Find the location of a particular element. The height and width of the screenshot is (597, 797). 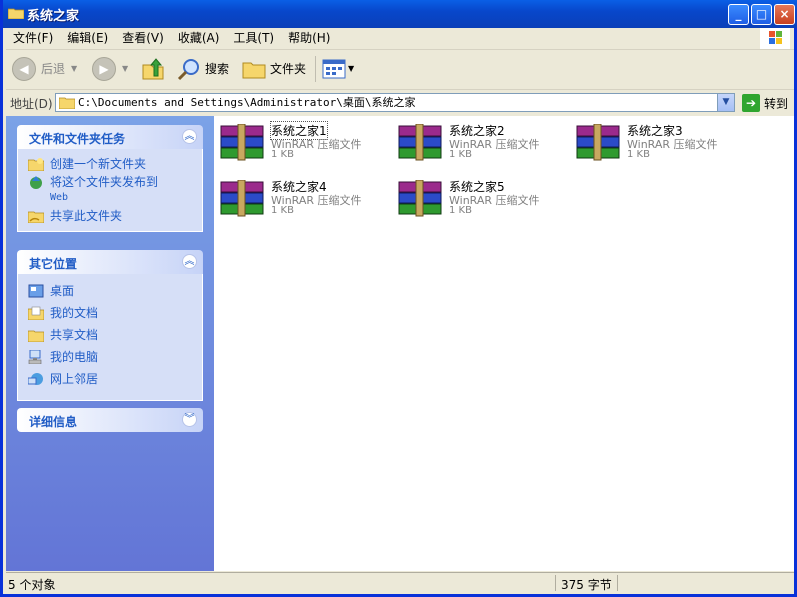

details-panel: 详细信息 ︾ is located at coordinates (110, 420).